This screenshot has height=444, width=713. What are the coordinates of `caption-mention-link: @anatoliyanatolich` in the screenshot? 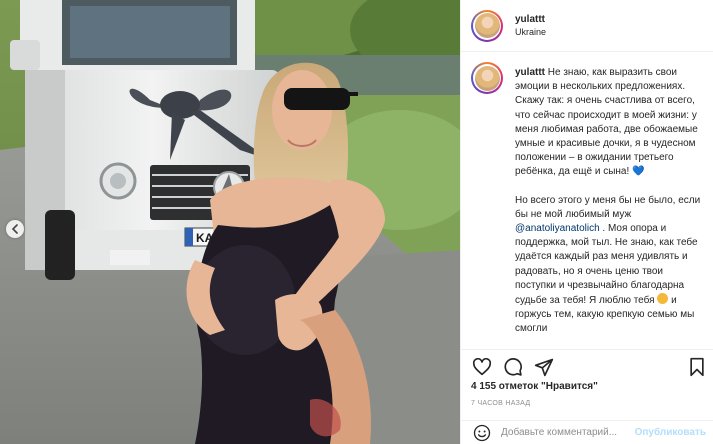 It's located at (557, 228).